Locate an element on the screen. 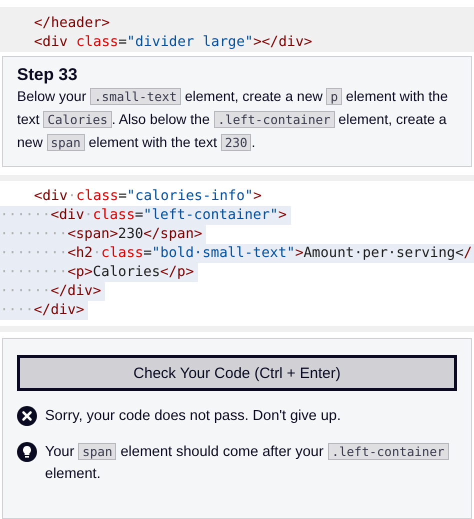  code-line: </header> is located at coordinates (72, 23).